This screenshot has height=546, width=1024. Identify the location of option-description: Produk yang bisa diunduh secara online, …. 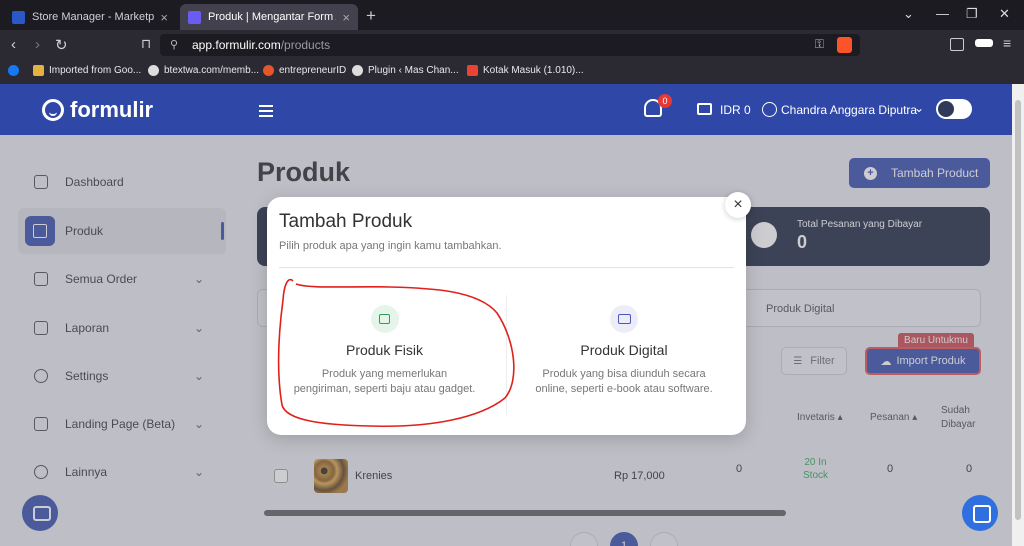
(624, 381).